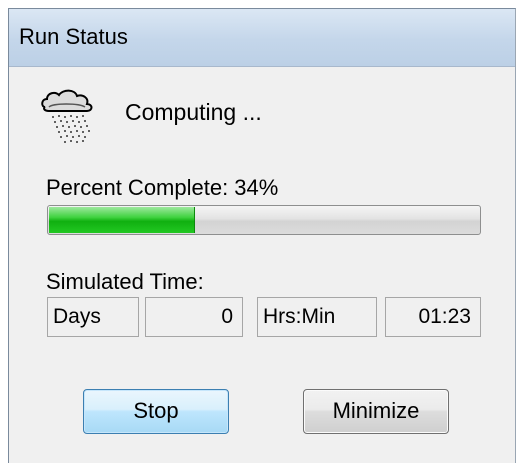 The height and width of the screenshot is (463, 518). What do you see at coordinates (162, 187) in the screenshot?
I see `percent-complete-label: Percent Complete: 34%` at bounding box center [162, 187].